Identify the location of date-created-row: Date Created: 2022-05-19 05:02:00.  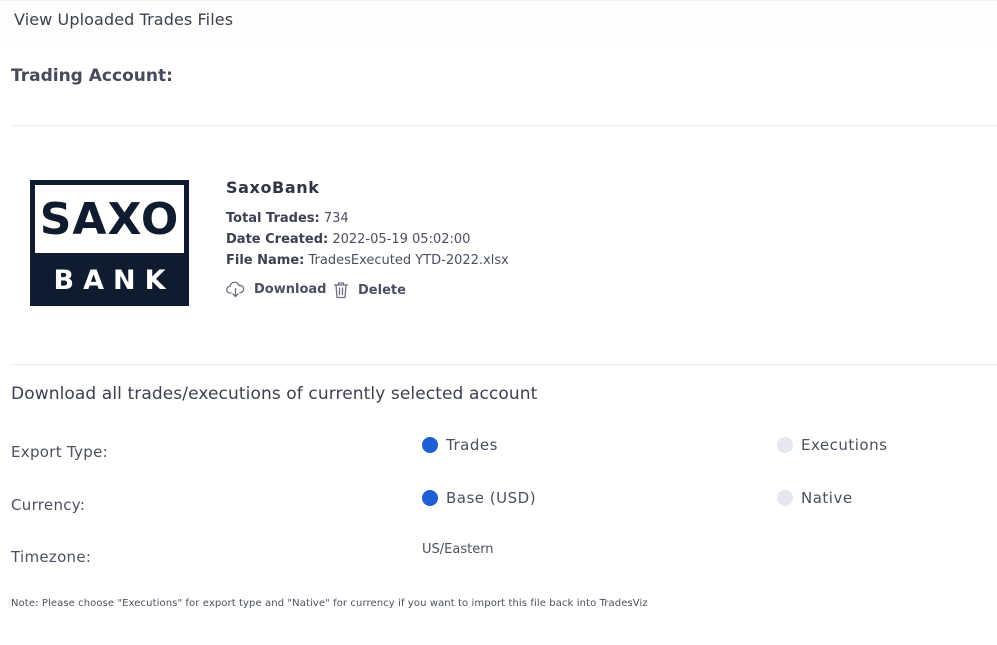
(348, 239).